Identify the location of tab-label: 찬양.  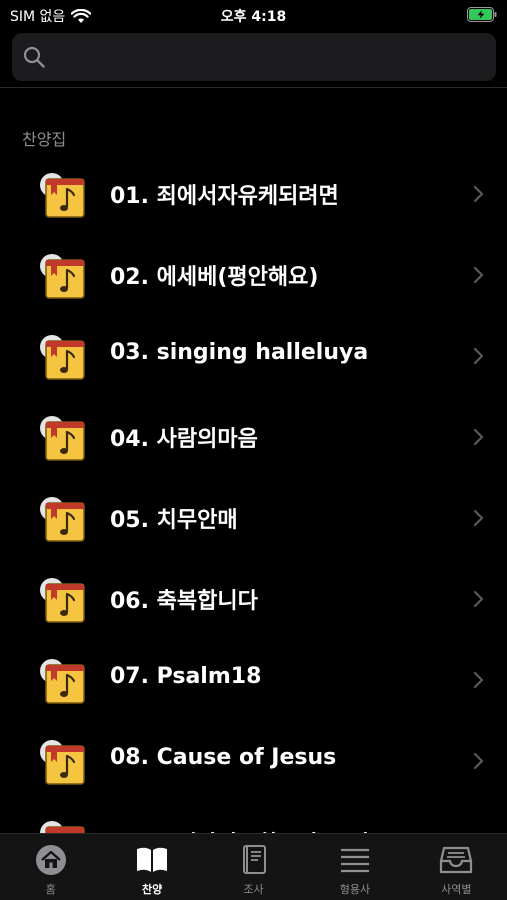
(152, 889).